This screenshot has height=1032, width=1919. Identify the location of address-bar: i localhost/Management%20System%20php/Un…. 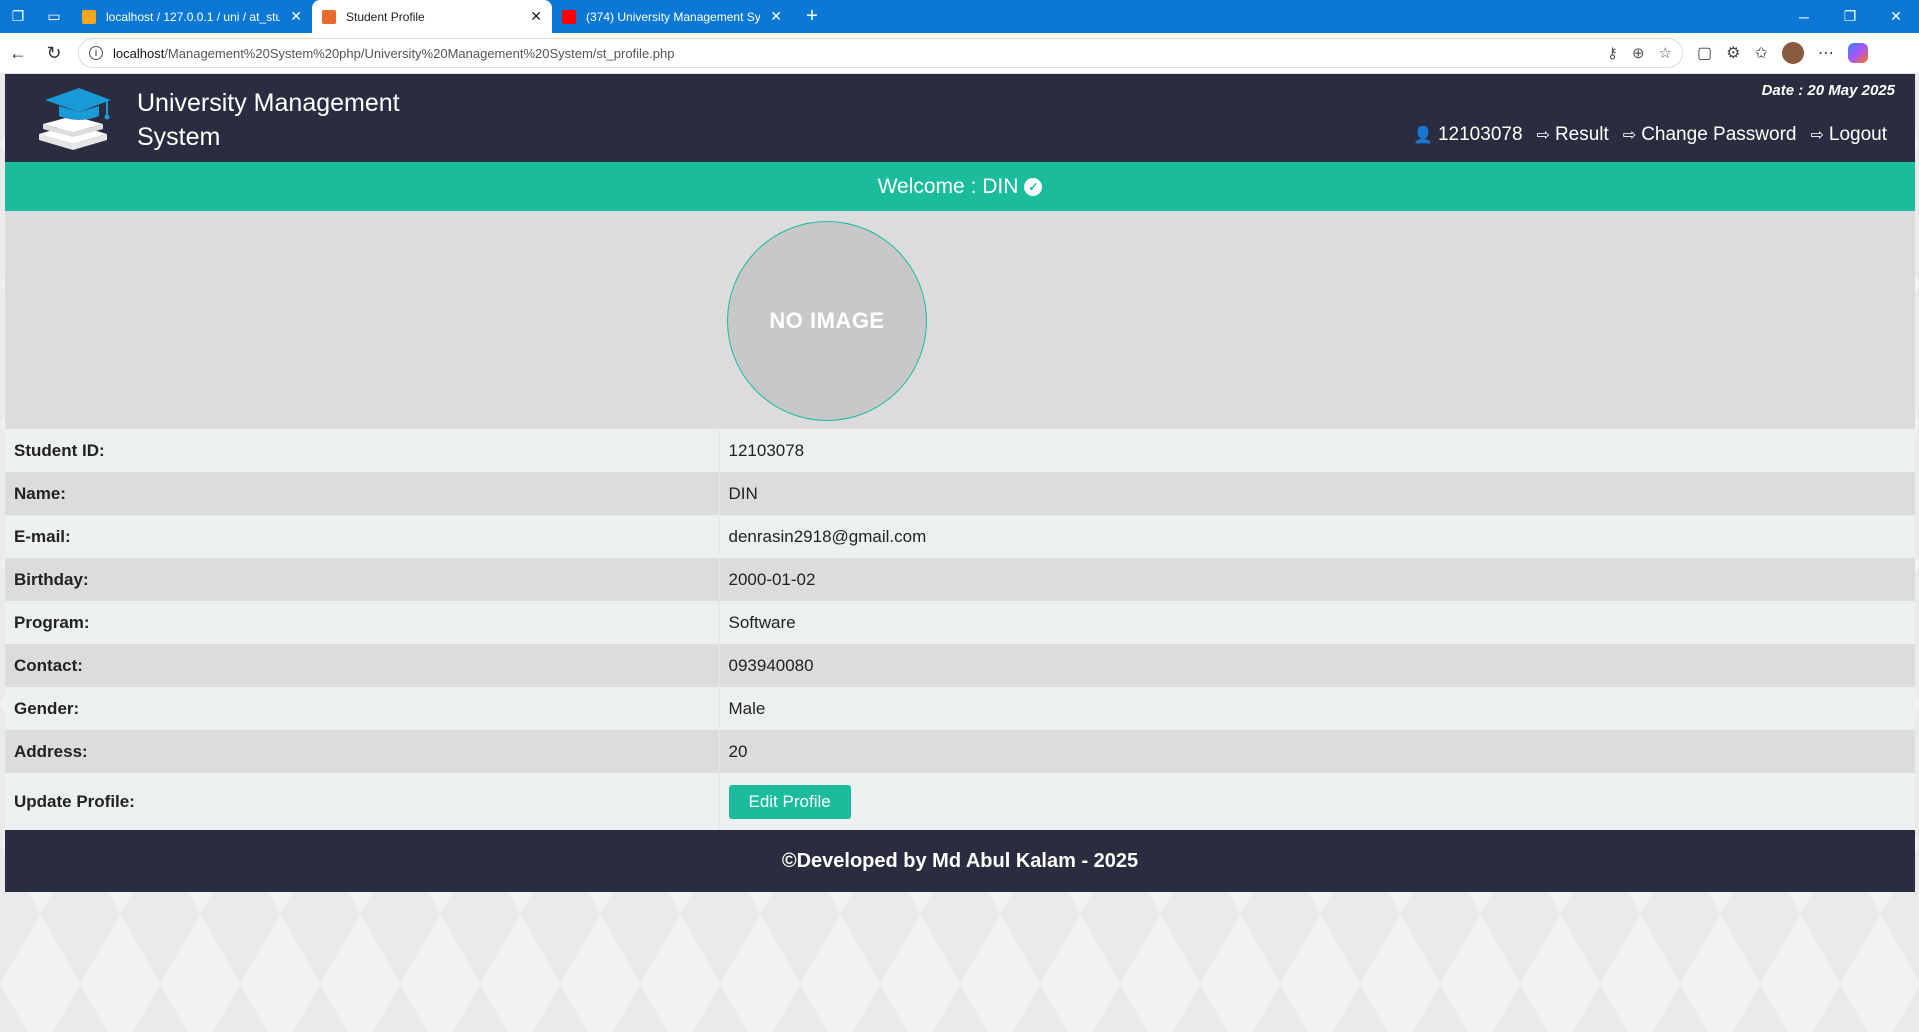
(880, 53).